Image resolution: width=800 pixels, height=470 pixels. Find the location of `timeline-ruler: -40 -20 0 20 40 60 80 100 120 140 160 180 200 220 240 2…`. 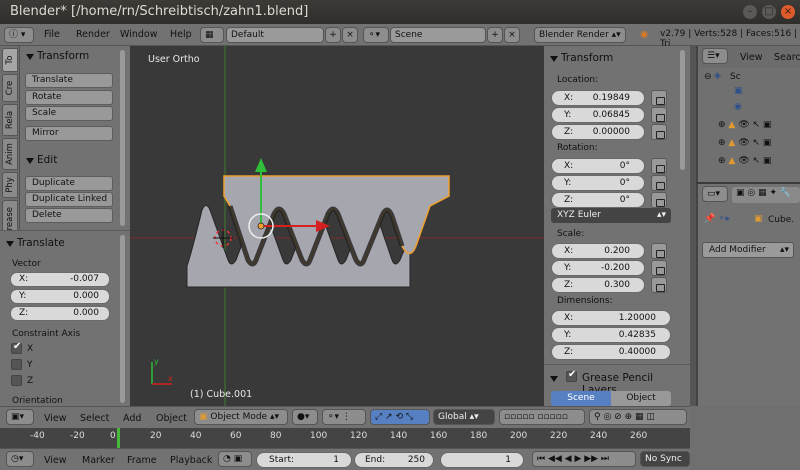

timeline-ruler: -40 -20 0 20 40 60 80 100 120 140 160 180 200 220 240 2… is located at coordinates (345, 438).